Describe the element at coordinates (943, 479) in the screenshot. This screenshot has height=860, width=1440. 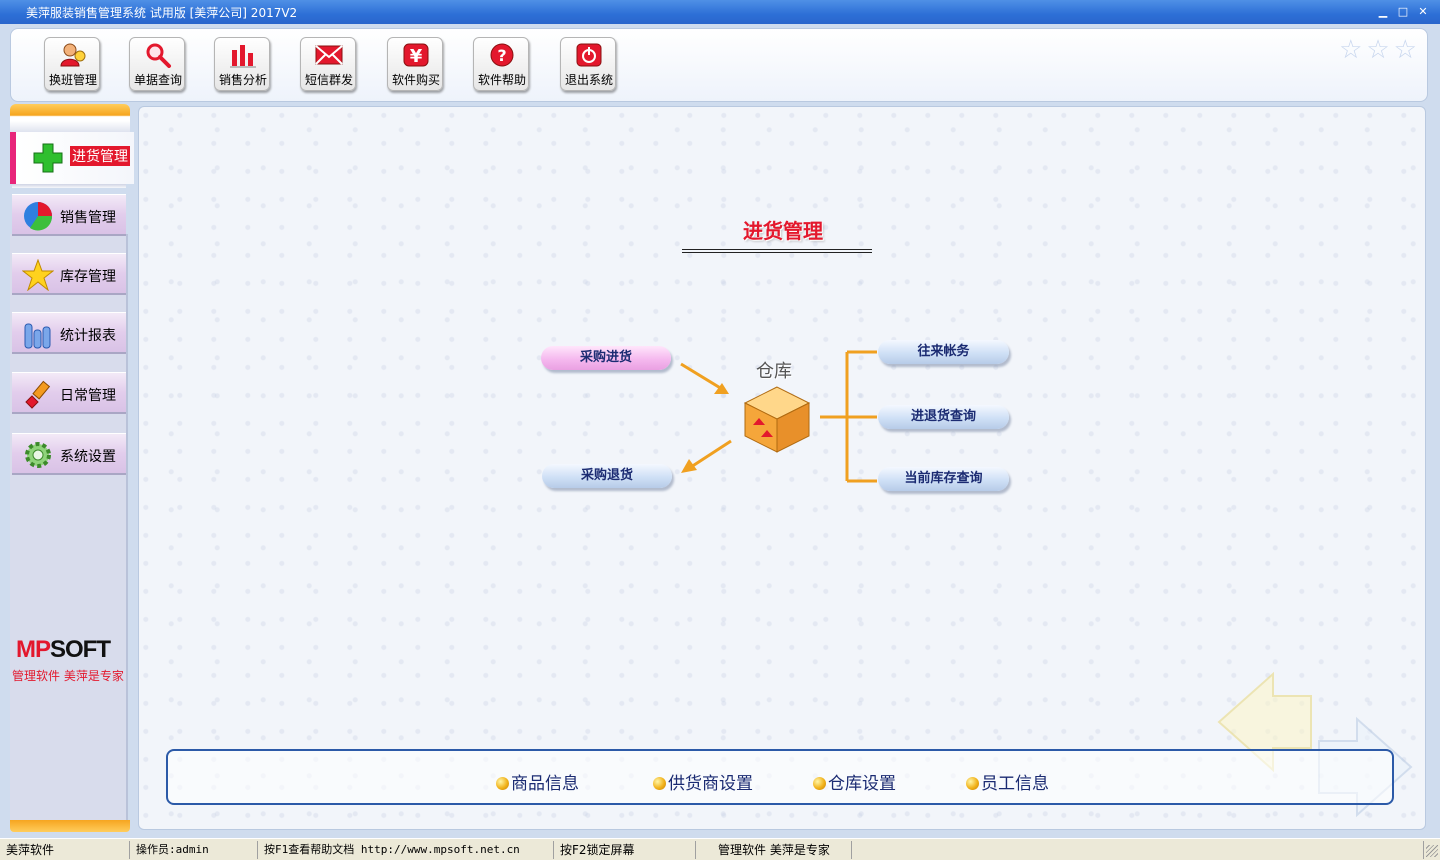
I see `current-stock-query-button: 当前库存查询` at that location.